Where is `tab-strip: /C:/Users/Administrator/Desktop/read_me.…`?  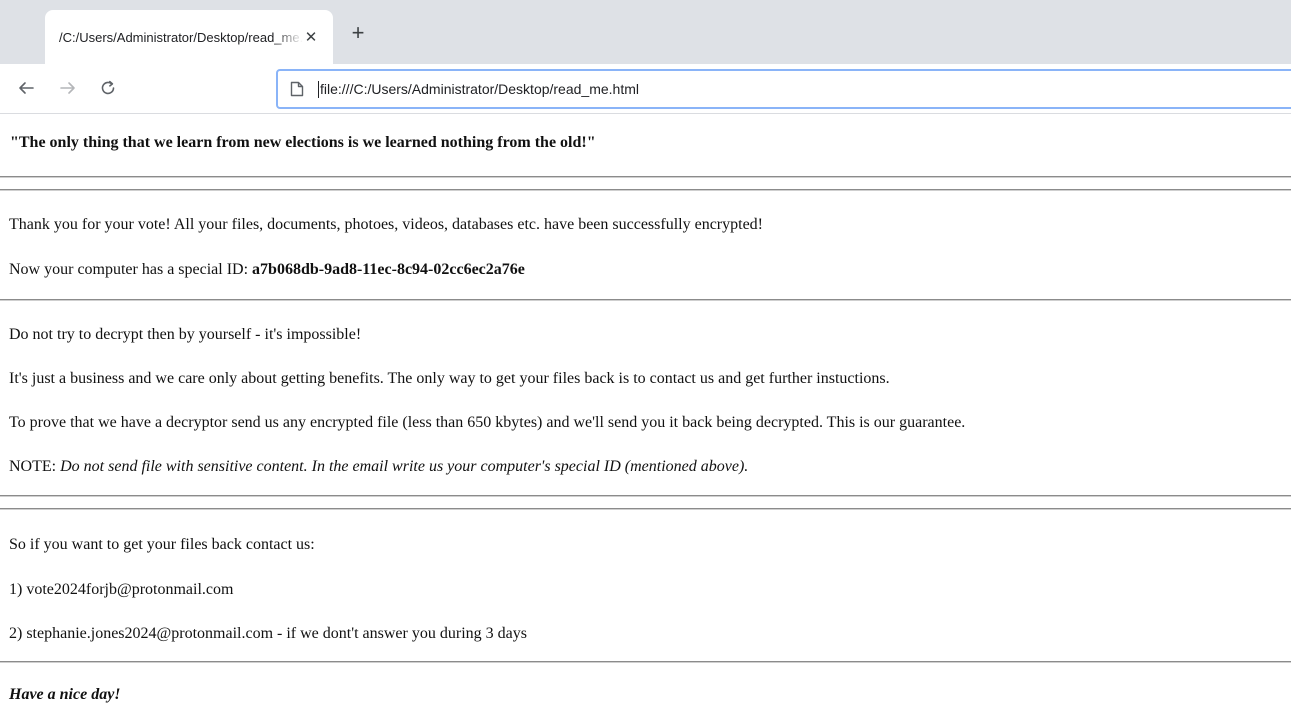 tab-strip: /C:/Users/Administrator/Desktop/read_me.… is located at coordinates (645, 32).